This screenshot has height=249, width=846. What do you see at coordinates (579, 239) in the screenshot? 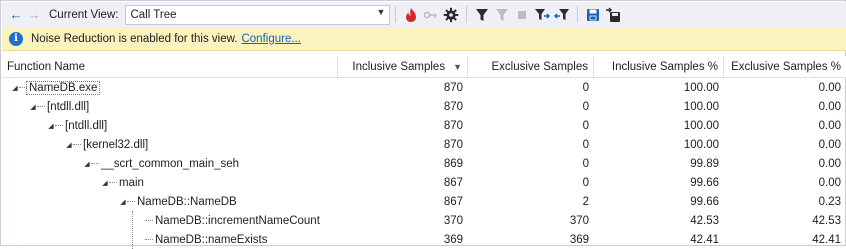
I see `exclusive-samples-cell: 369` at bounding box center [579, 239].